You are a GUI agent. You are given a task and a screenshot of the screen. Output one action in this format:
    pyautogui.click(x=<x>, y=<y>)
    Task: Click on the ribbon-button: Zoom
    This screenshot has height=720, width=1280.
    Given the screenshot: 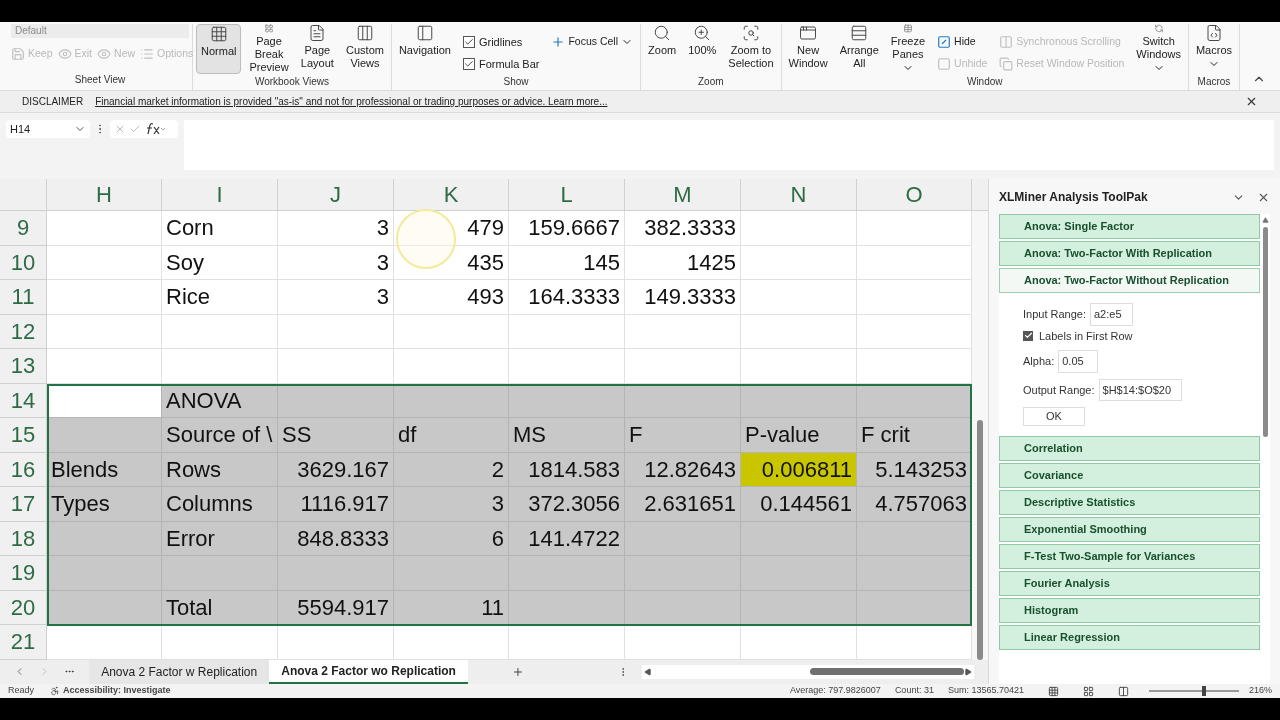 What is the action you would take?
    pyautogui.click(x=662, y=49)
    